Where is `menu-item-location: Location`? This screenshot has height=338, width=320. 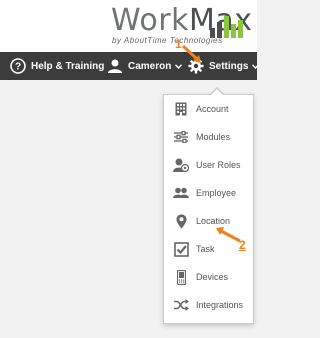 menu-item-location: Location is located at coordinates (208, 221).